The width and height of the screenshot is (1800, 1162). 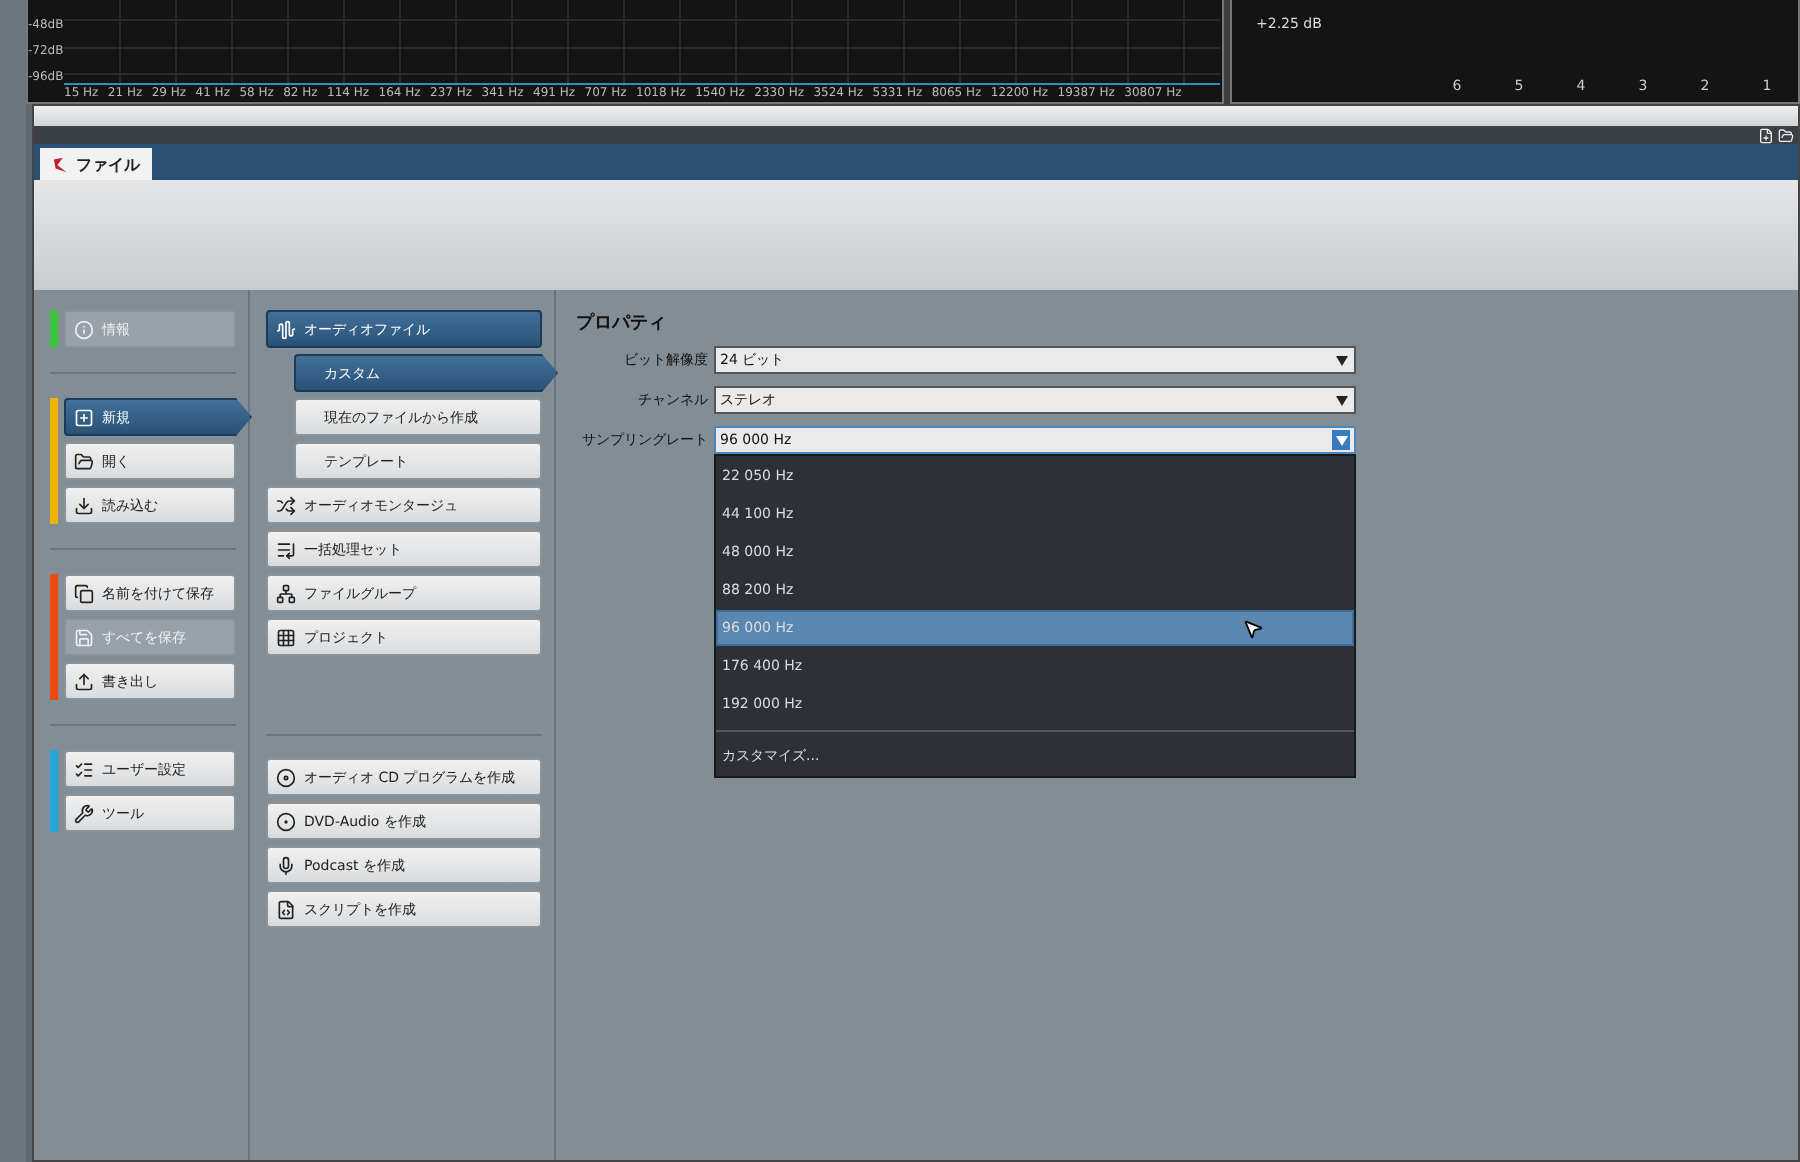 I want to click on info-icon, so click(x=84, y=329).